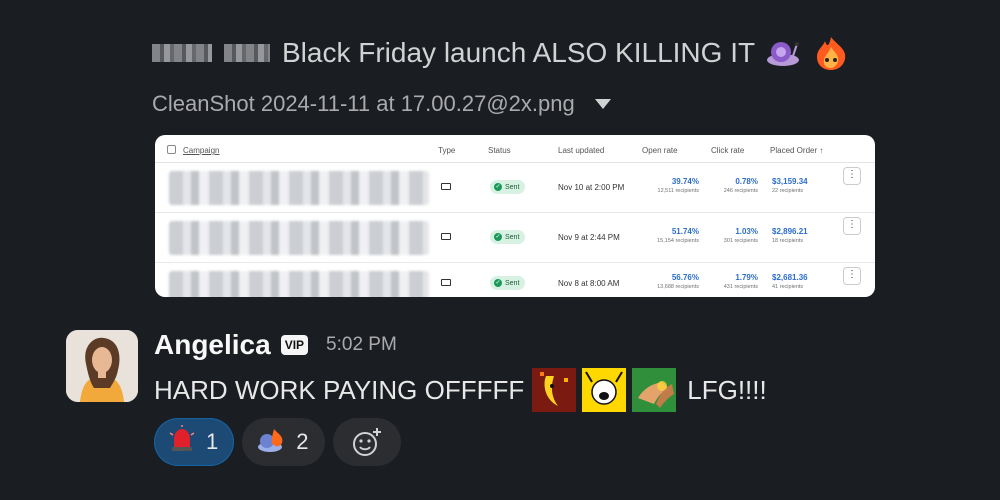  Describe the element at coordinates (660, 150) in the screenshot. I see `col-open-rate: Open rate` at that location.